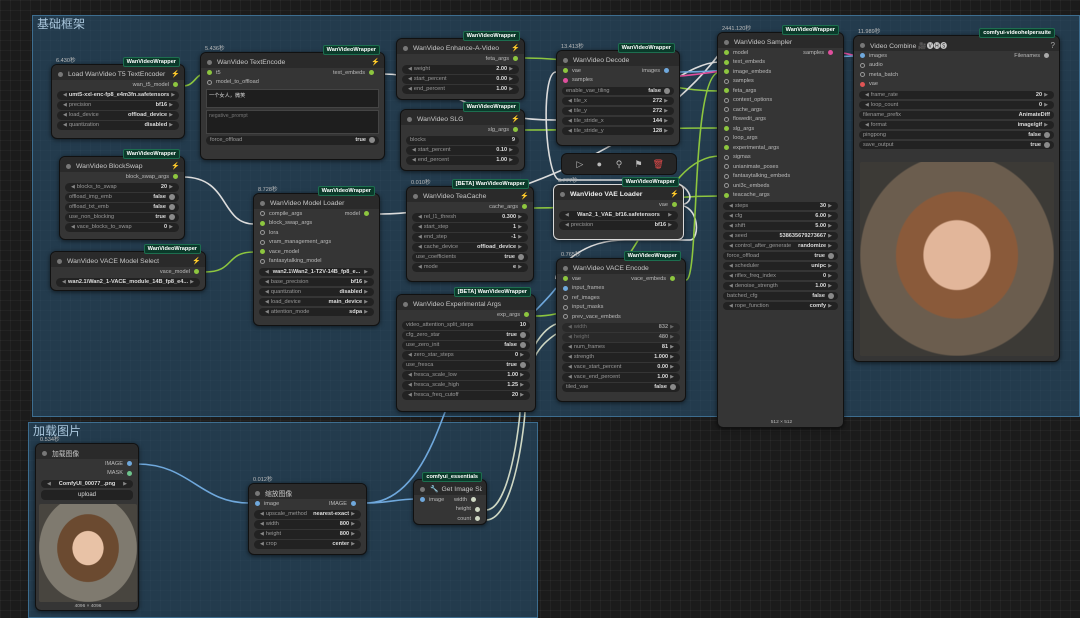  I want to click on tile-stride-y-widget: ◀ tile_stride_y 128 ▶, so click(618, 130).